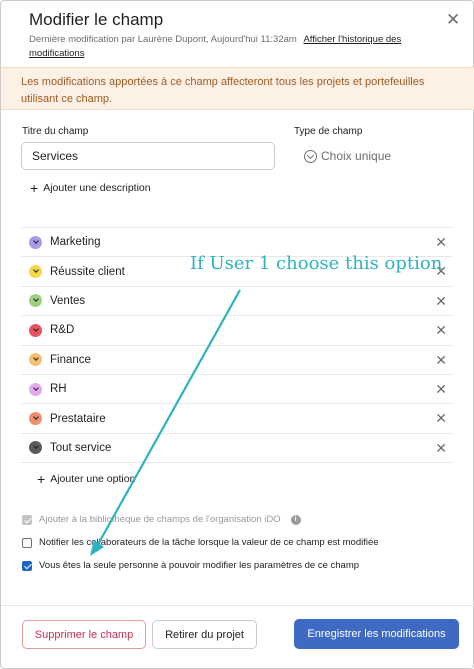 This screenshot has width=474, height=669. I want to click on single-choice-icon, so click(310, 156).